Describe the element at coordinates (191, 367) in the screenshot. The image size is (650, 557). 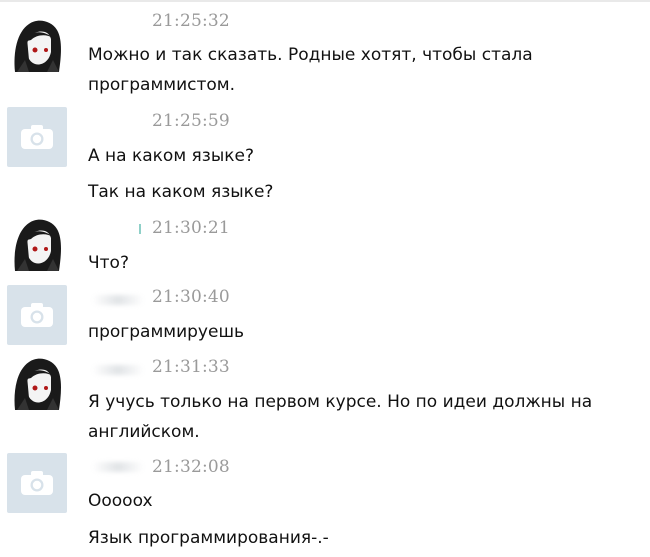
I see `message-time: 21:31:33` at that location.